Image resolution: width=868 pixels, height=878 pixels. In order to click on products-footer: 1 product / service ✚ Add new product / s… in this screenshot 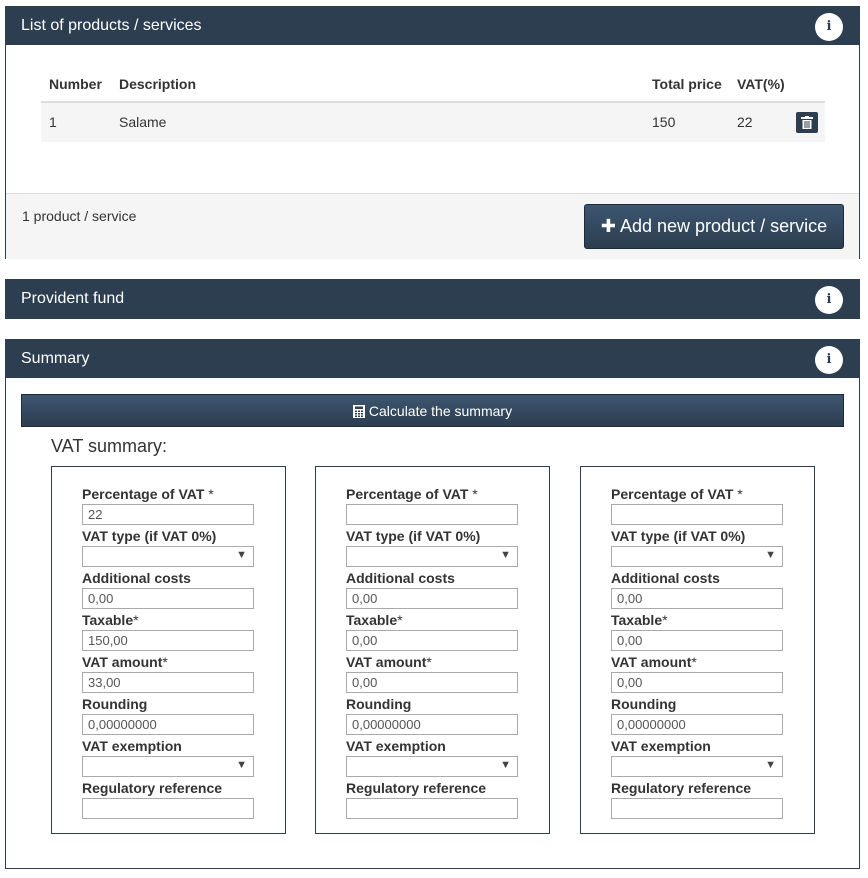, I will do `click(432, 226)`.